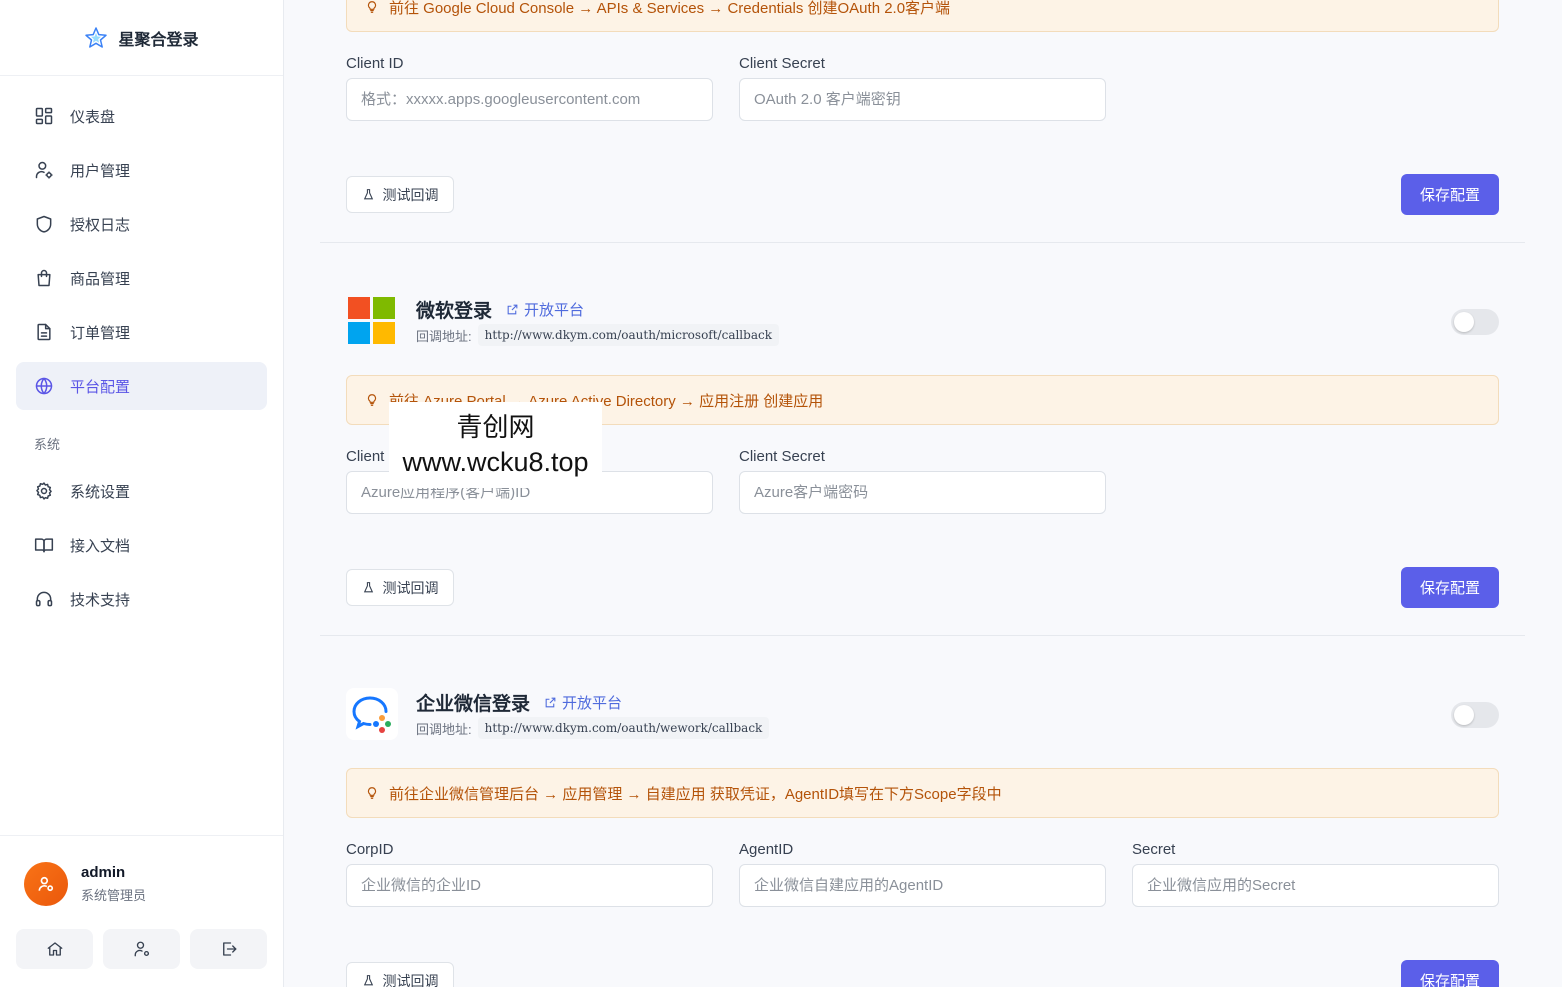  What do you see at coordinates (141, 116) in the screenshot?
I see `sidebar-item-dashboard: 仪表盘` at bounding box center [141, 116].